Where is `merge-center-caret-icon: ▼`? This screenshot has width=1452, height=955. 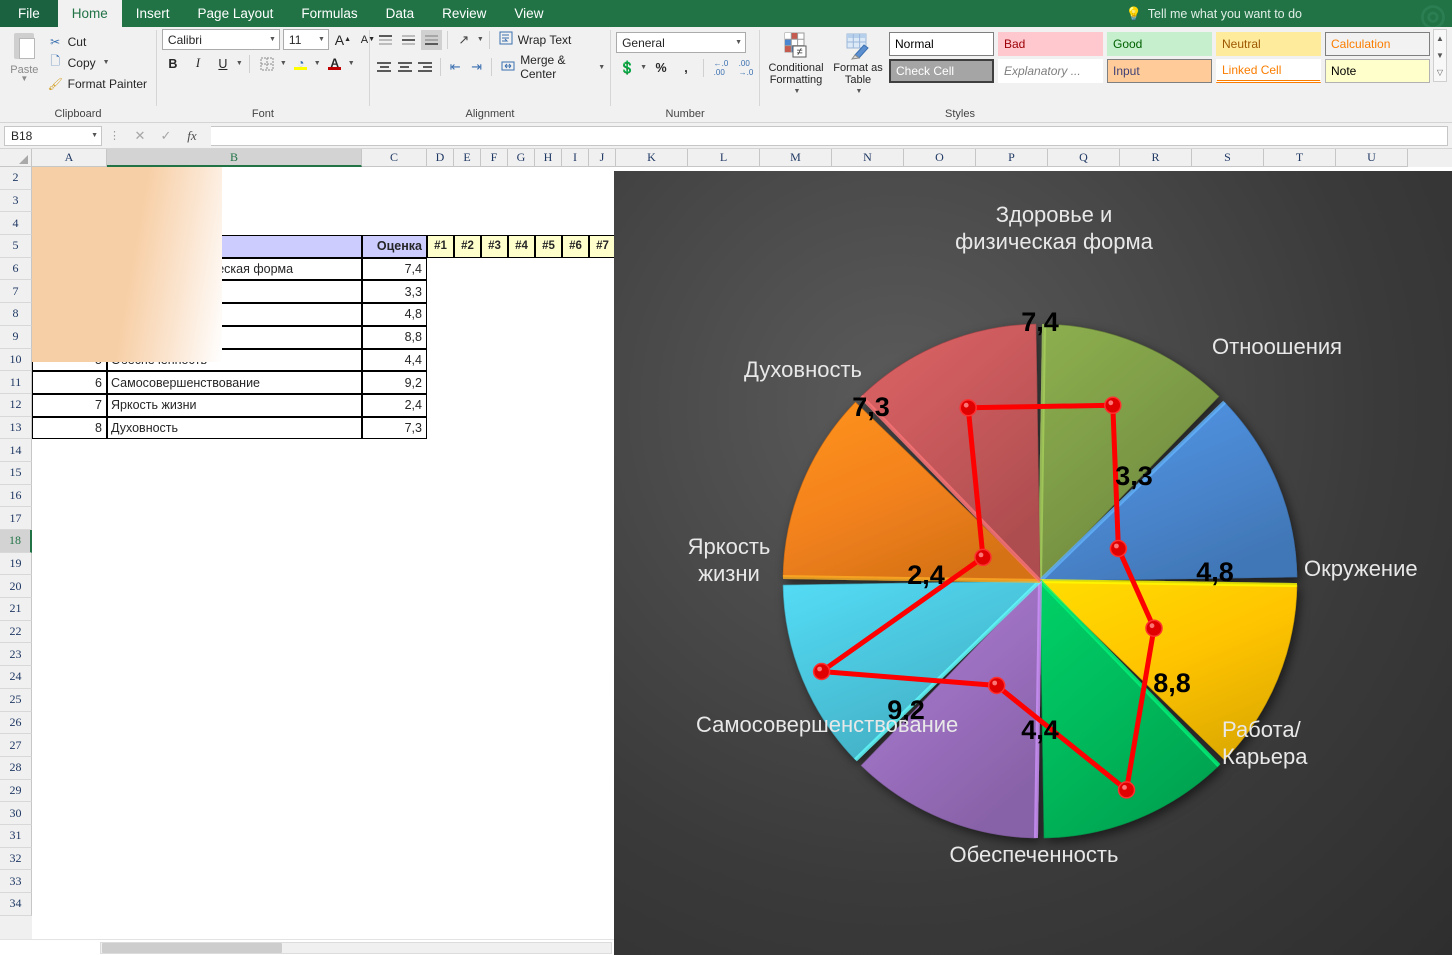
merge-center-caret-icon: ▼ is located at coordinates (601, 67).